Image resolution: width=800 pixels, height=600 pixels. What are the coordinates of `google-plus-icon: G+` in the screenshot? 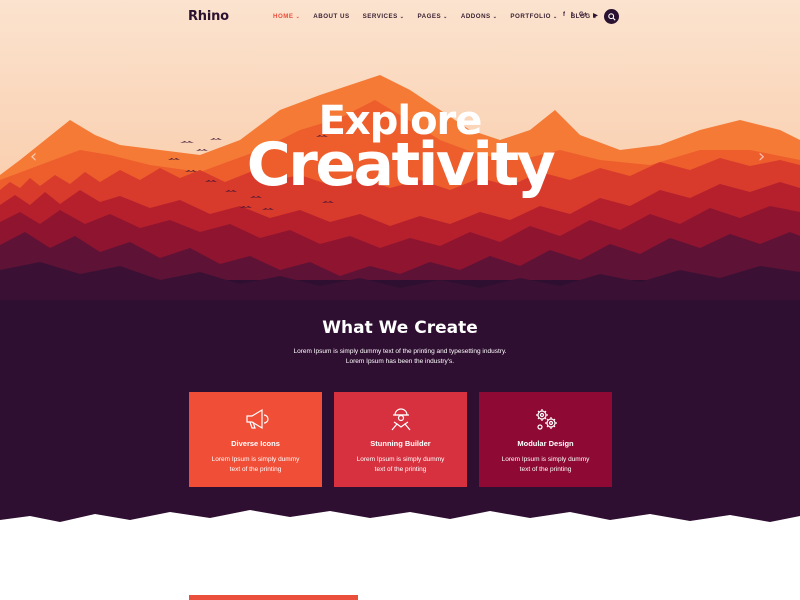 It's located at (583, 15).